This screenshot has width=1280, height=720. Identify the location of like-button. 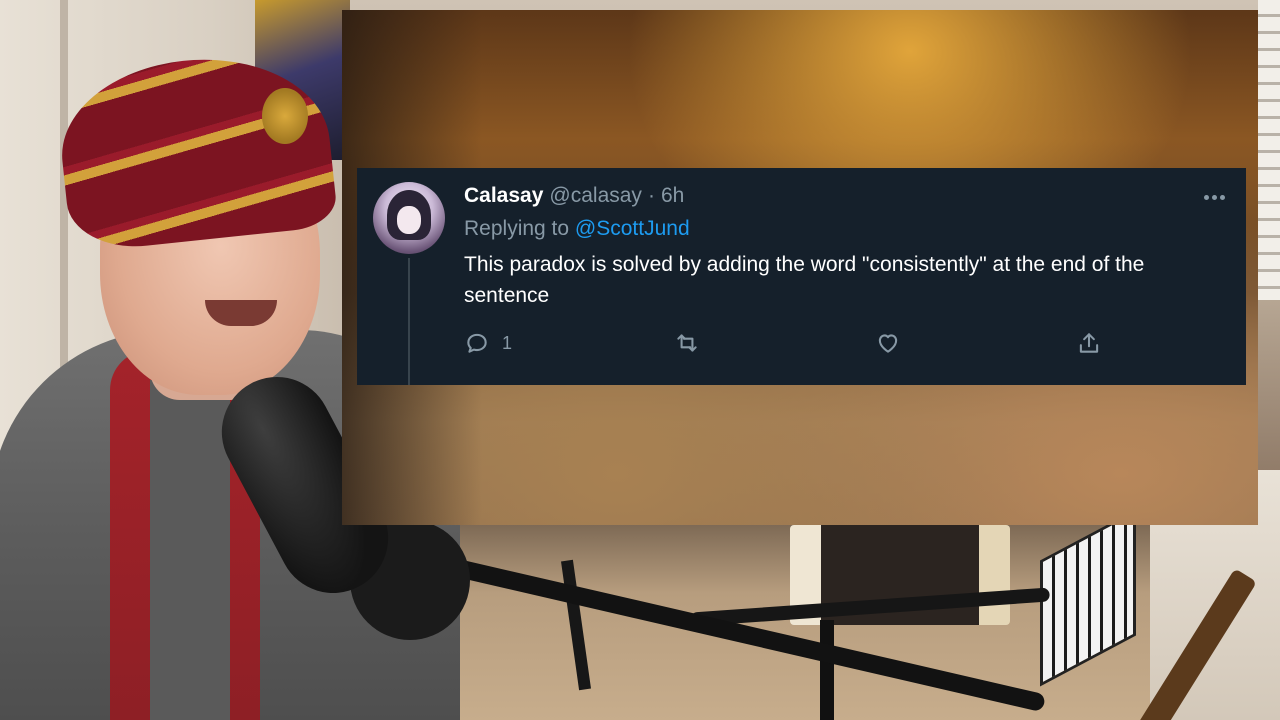
(888, 343).